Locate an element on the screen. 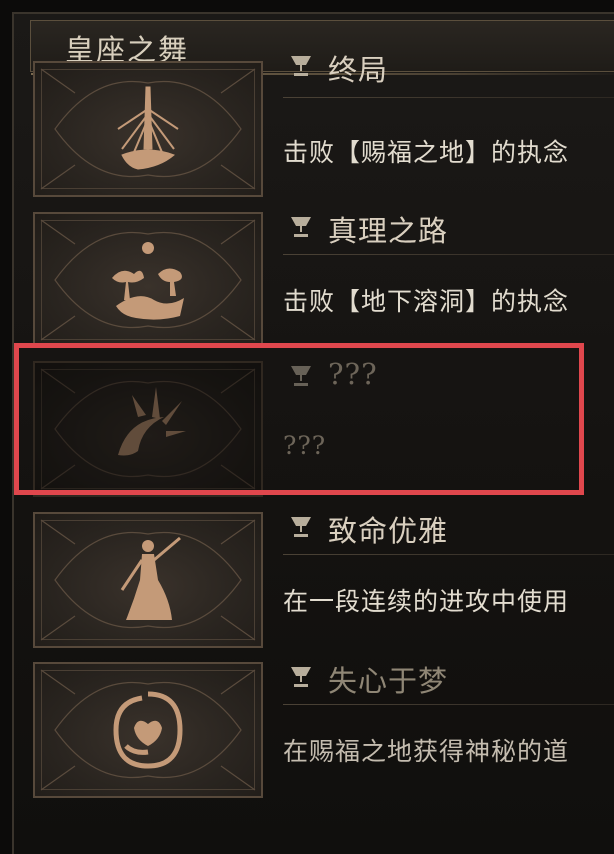 This screenshot has height=854, width=614. achievement-title: 终局 is located at coordinates (358, 70).